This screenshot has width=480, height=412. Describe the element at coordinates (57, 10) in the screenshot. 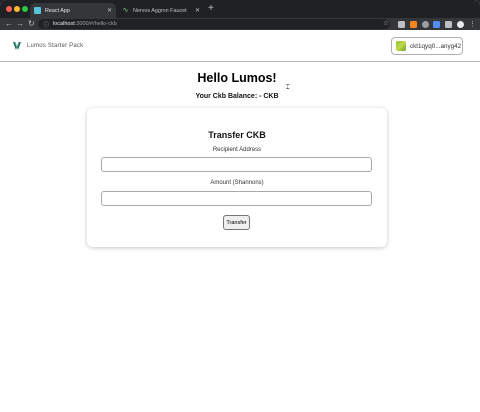

I see `tab-title: React App` at that location.